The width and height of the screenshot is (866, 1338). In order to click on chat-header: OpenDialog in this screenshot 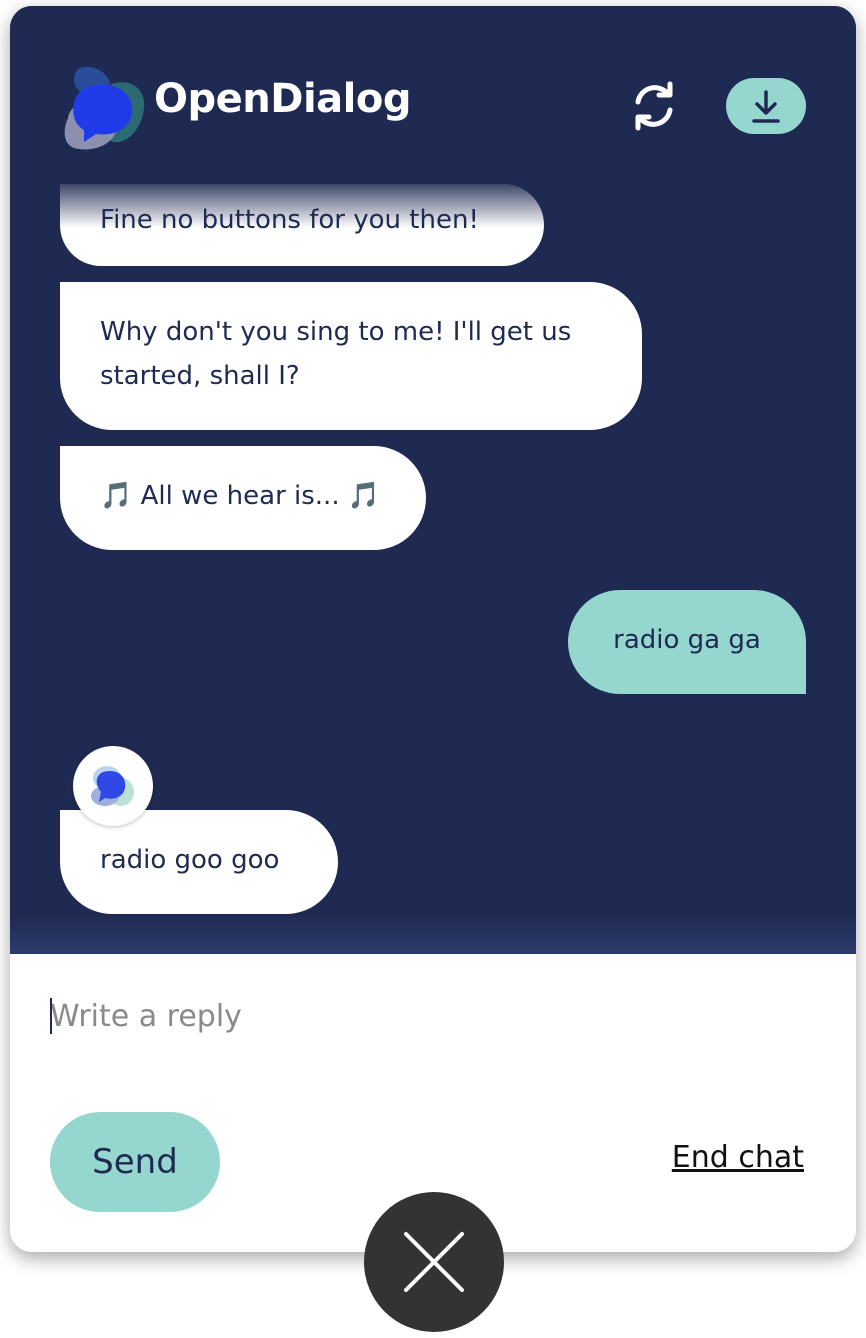, I will do `click(433, 106)`.